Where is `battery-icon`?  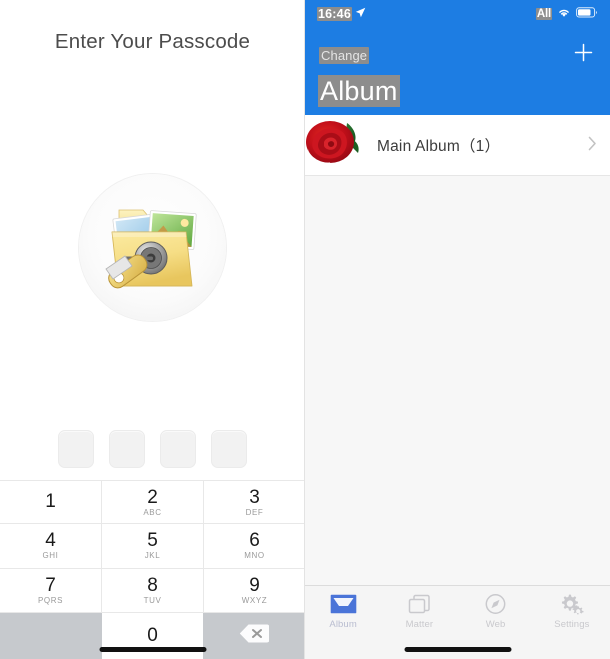
battery-icon is located at coordinates (587, 14).